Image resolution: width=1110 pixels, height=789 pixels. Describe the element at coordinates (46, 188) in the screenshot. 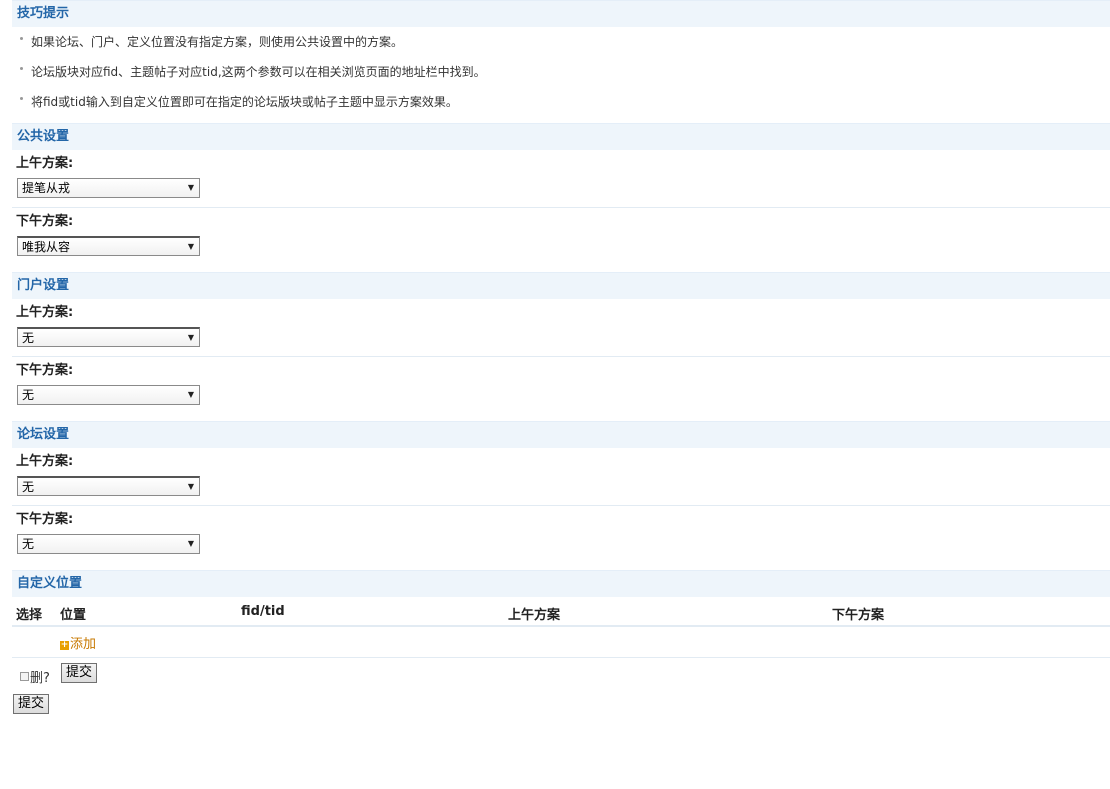

I see `selected-value: 提笔从戎` at that location.